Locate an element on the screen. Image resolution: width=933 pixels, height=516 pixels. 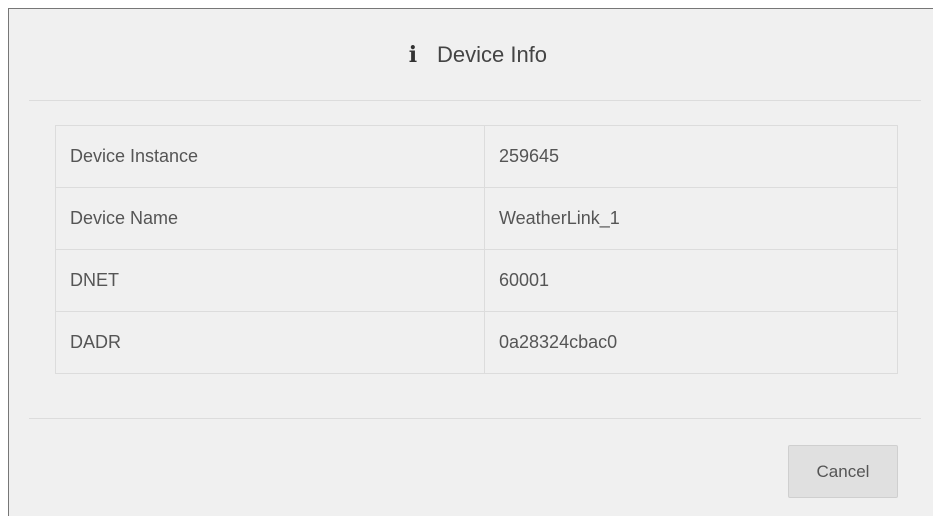
row-label: Device Name is located at coordinates (270, 218).